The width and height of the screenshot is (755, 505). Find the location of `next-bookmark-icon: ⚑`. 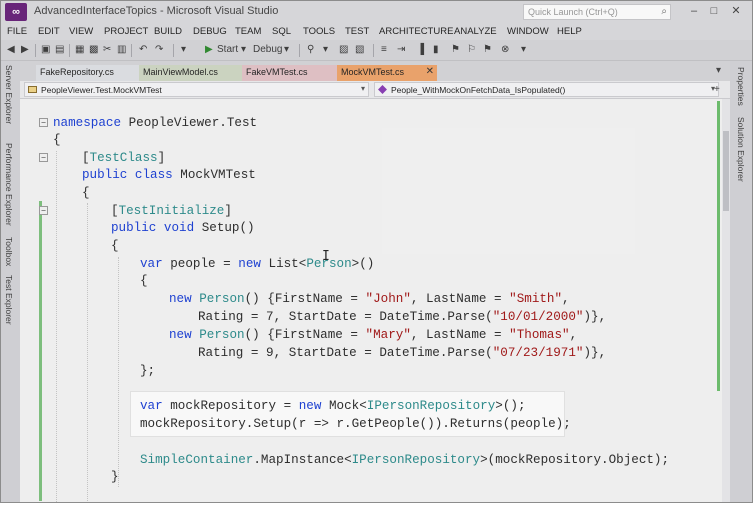

next-bookmark-icon: ⚑ is located at coordinates (487, 50).